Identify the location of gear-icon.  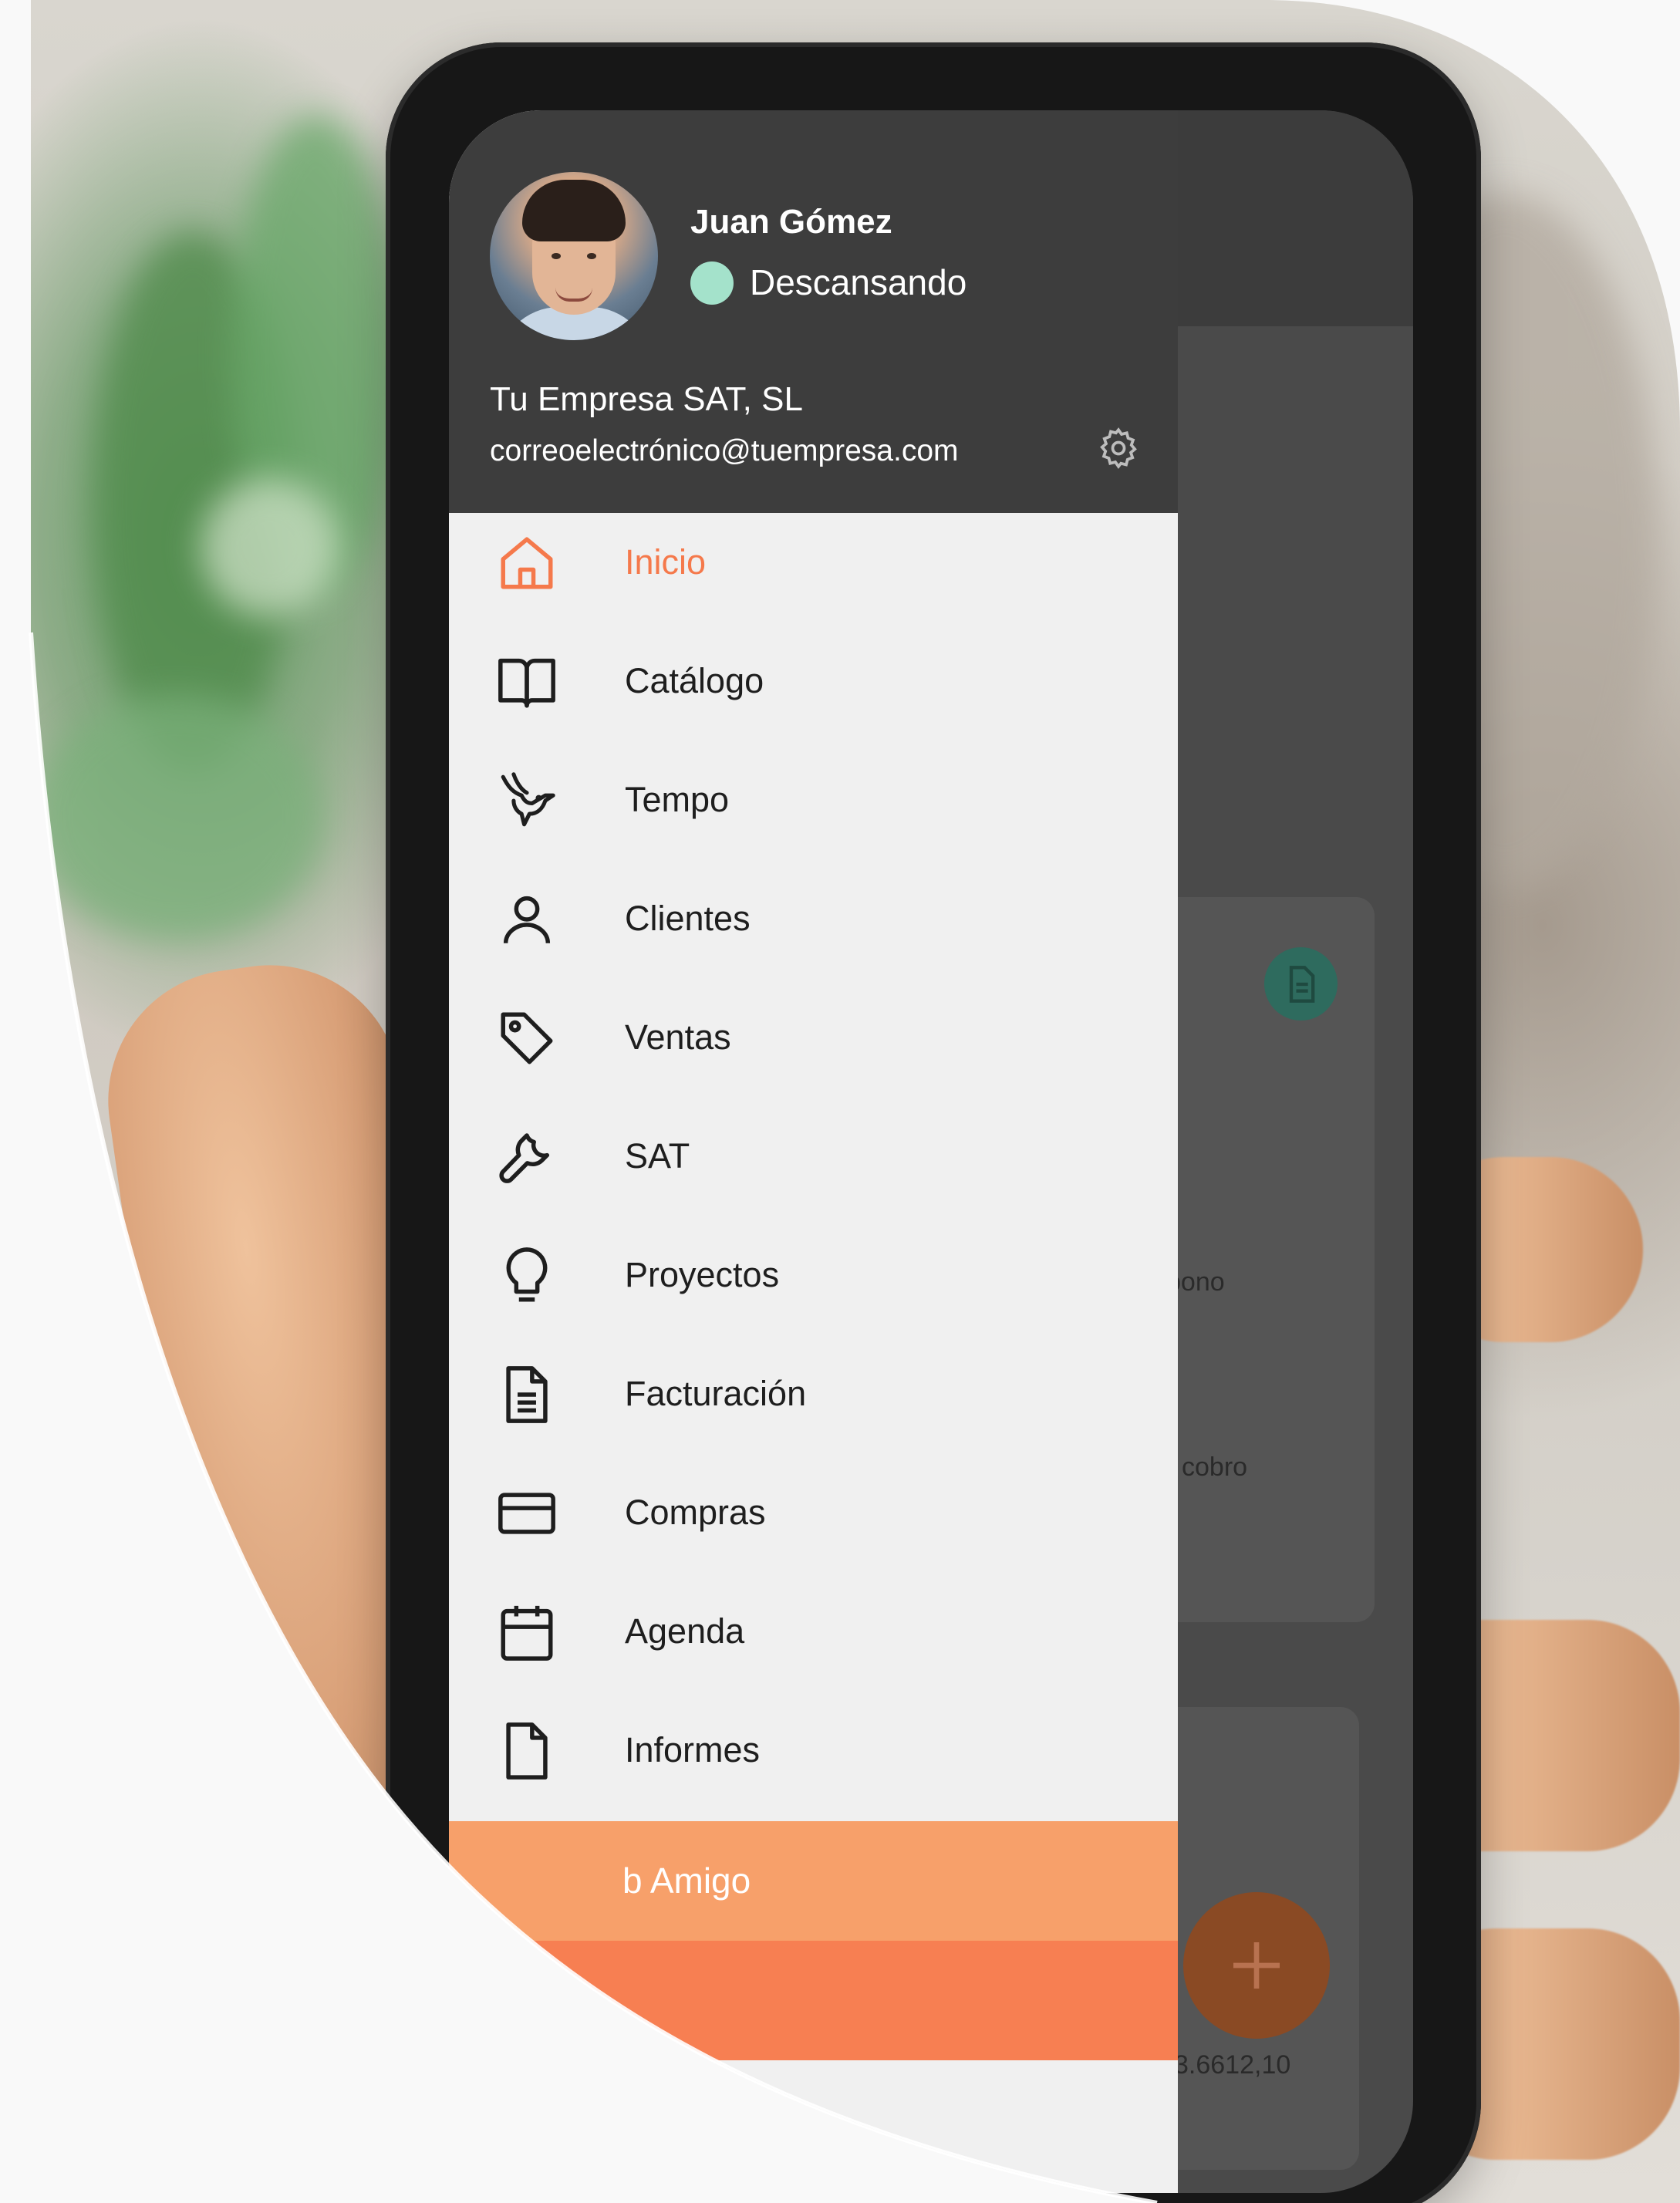
(1118, 448).